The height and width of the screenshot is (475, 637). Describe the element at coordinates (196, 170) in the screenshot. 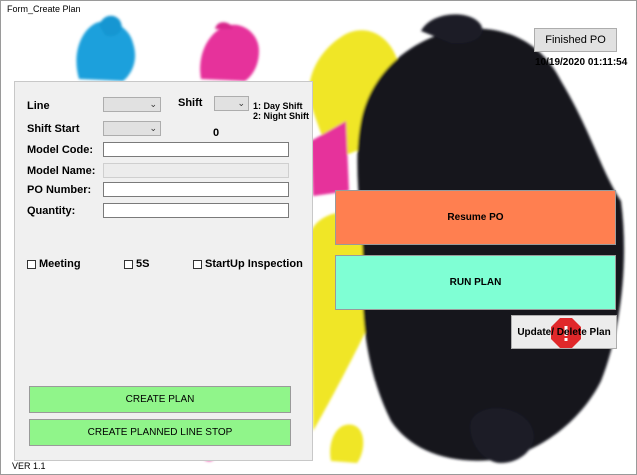

I see `model-name-field` at that location.